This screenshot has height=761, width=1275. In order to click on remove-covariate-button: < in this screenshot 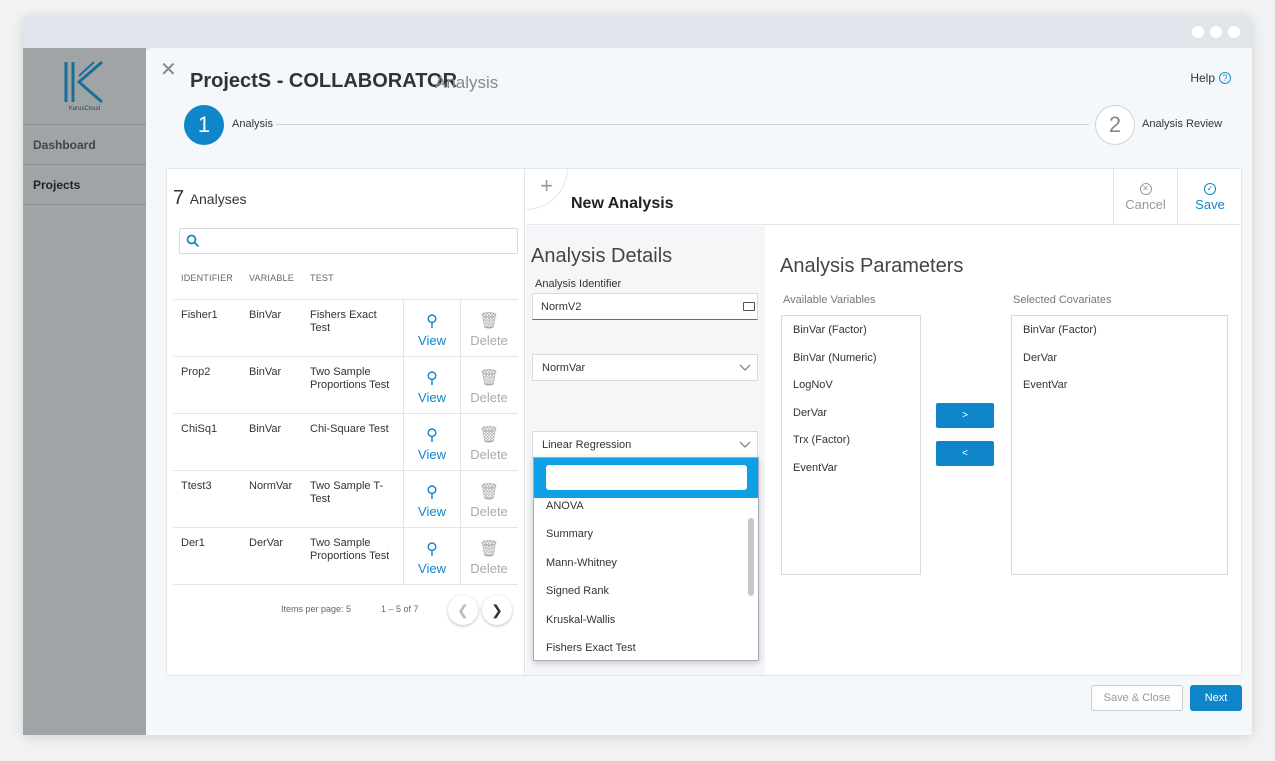, I will do `click(965, 453)`.